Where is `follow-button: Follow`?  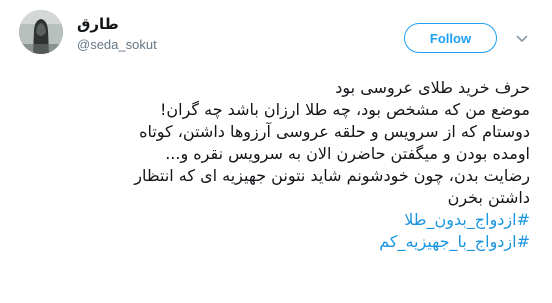 follow-button: Follow is located at coordinates (450, 38).